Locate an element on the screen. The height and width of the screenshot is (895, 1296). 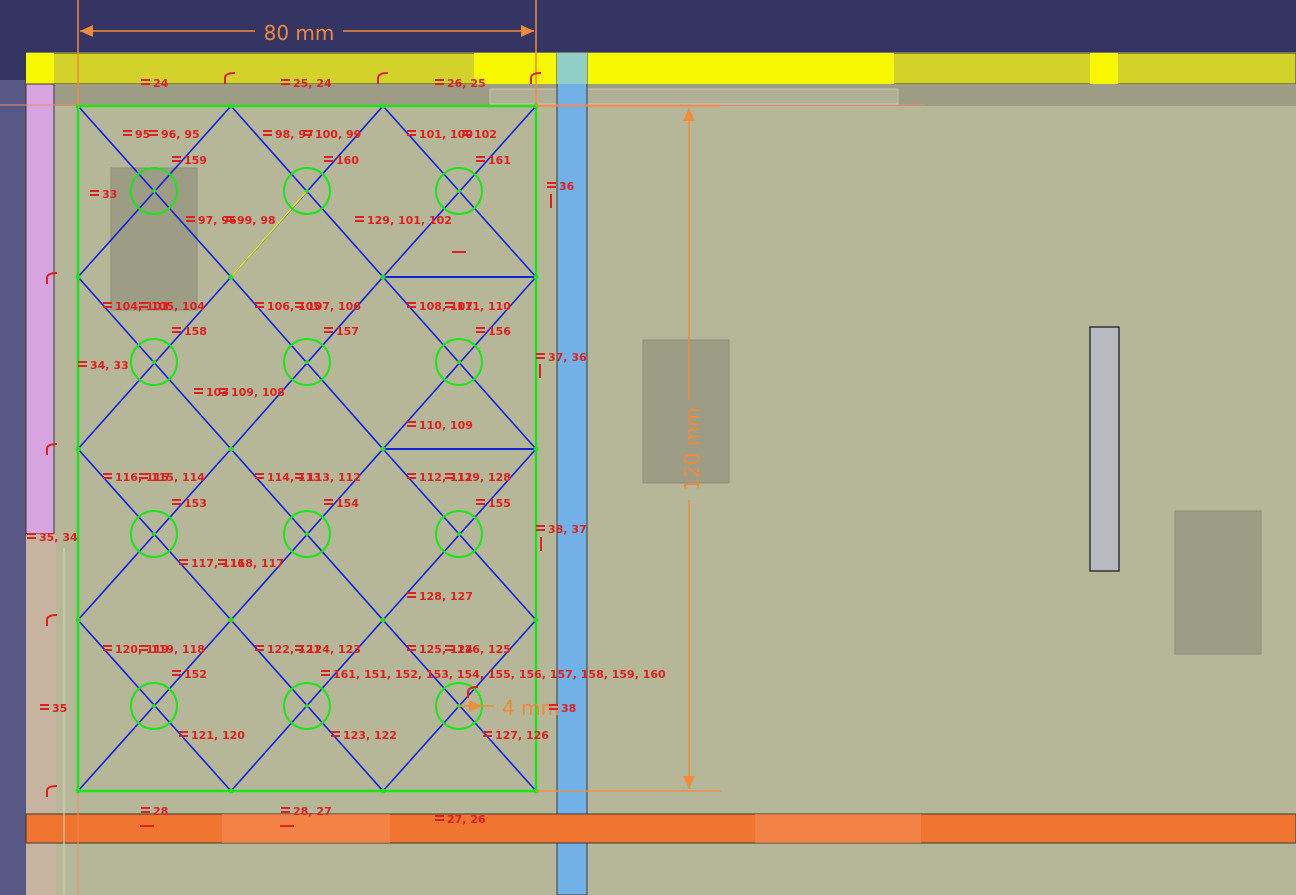
constraint-label-text: 35 is located at coordinates (59, 708).